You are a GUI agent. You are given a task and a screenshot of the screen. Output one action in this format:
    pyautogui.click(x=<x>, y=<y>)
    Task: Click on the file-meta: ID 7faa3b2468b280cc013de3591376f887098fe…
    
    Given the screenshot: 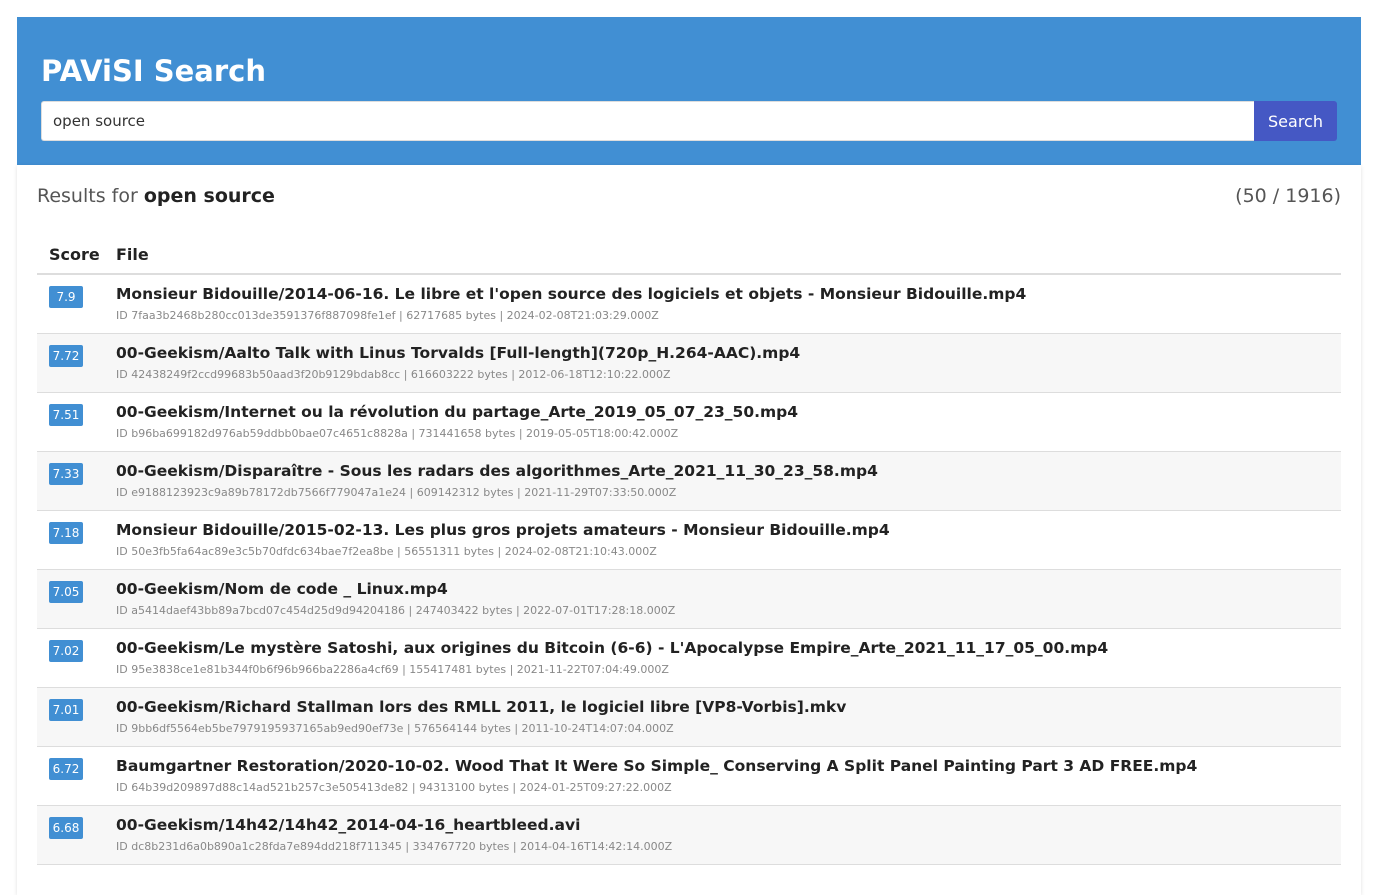 What is the action you would take?
    pyautogui.click(x=387, y=315)
    